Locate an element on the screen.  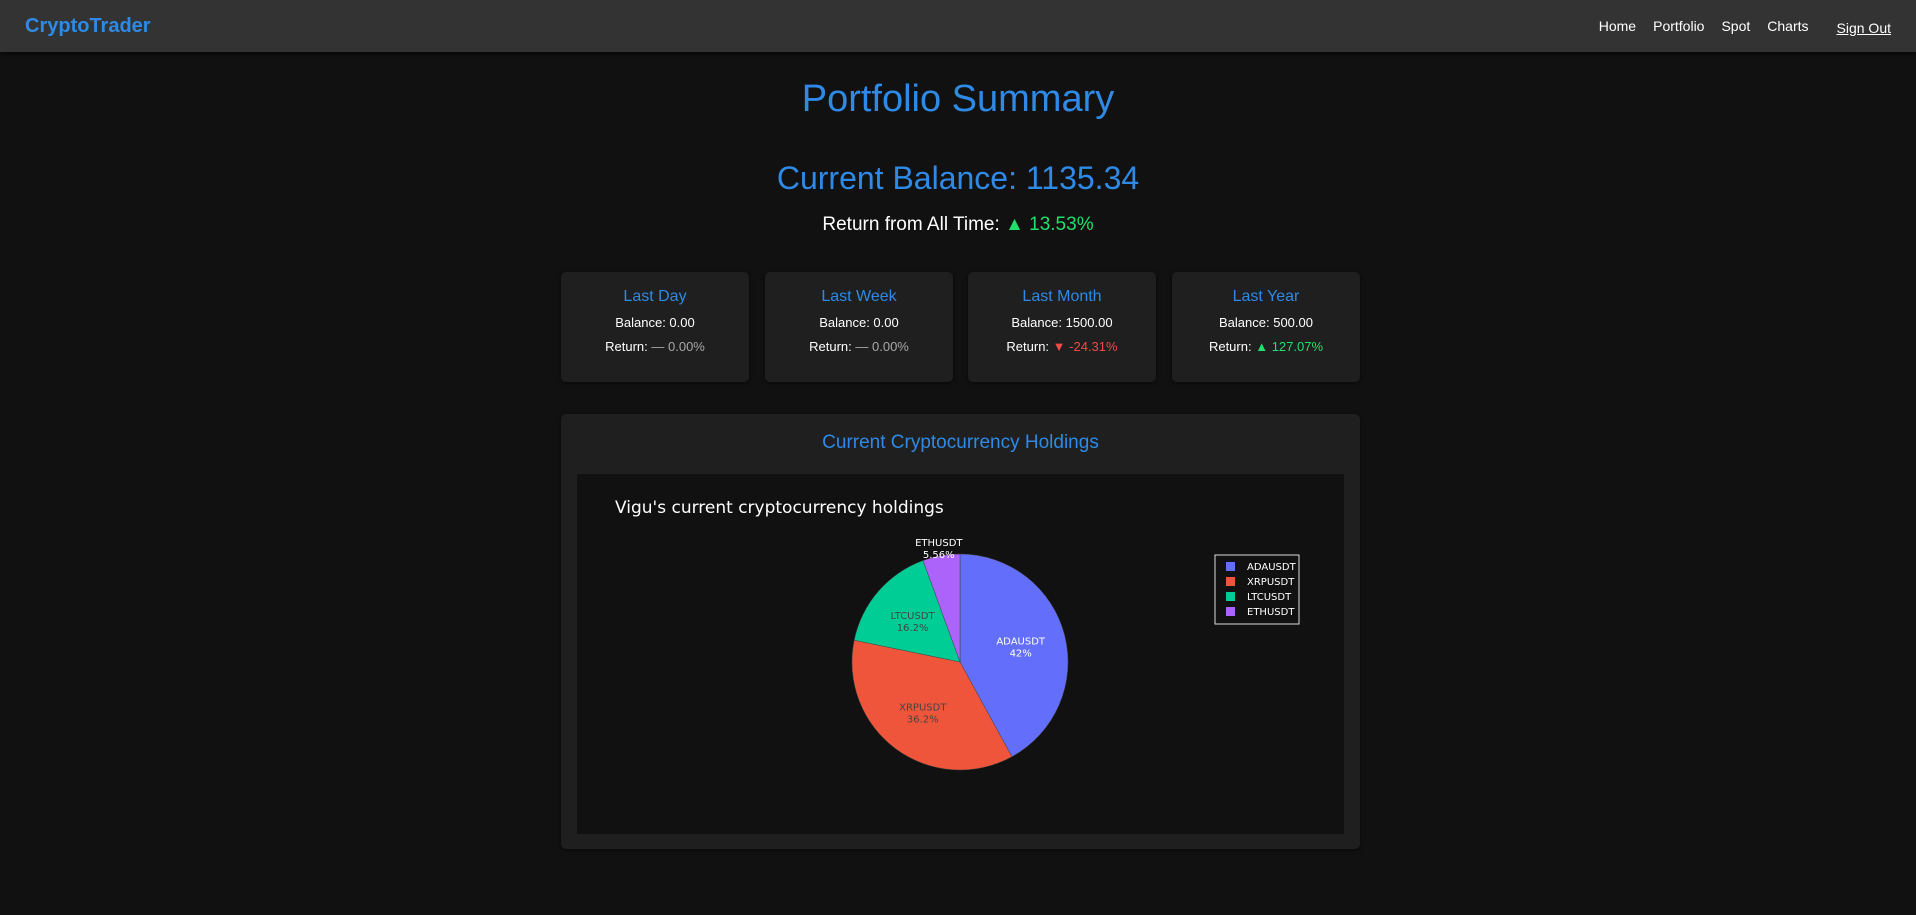
card-last-day: Last Day Balance: 0.00 Return: — 0.00% is located at coordinates (655, 327).